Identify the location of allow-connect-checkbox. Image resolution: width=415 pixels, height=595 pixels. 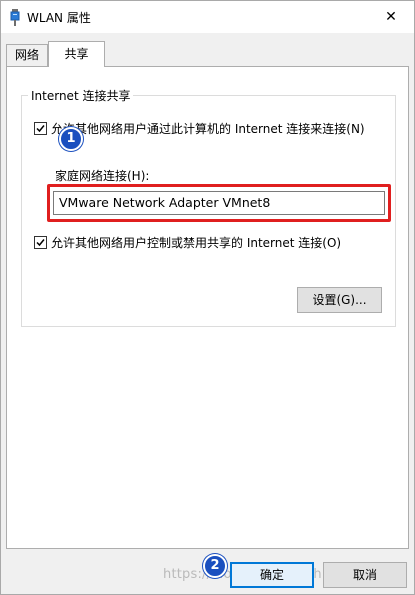
(40, 128).